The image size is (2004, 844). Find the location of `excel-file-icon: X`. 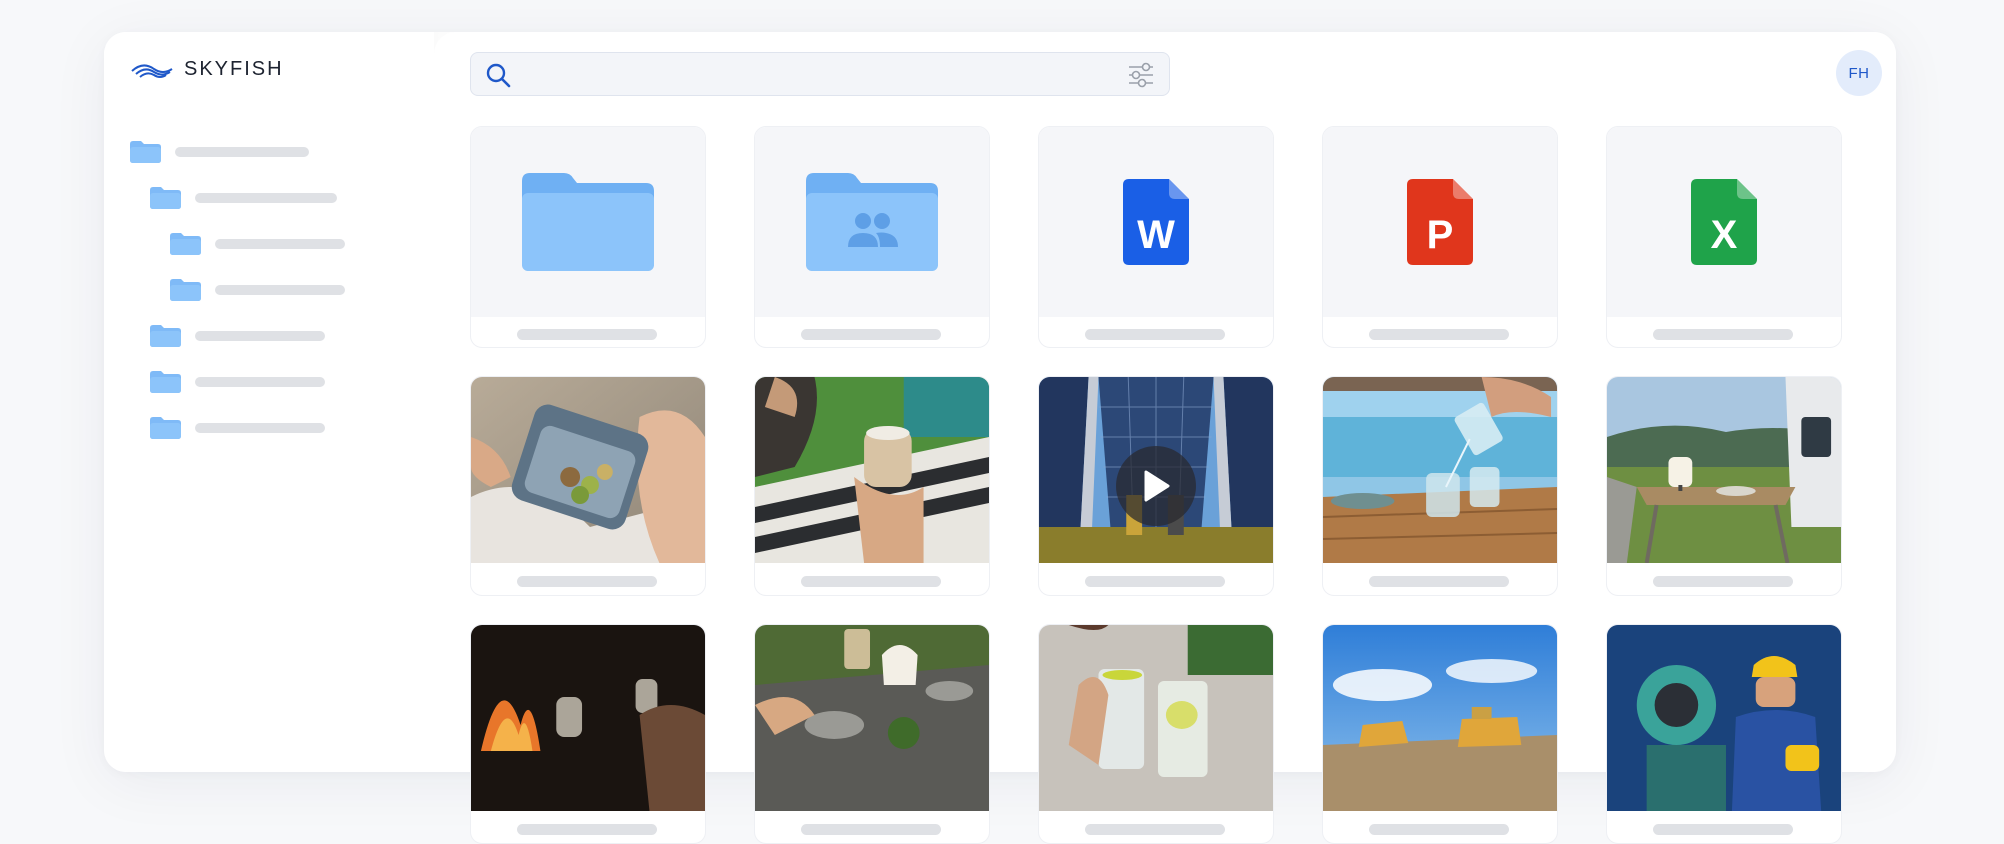

excel-file-icon: X is located at coordinates (1724, 222).